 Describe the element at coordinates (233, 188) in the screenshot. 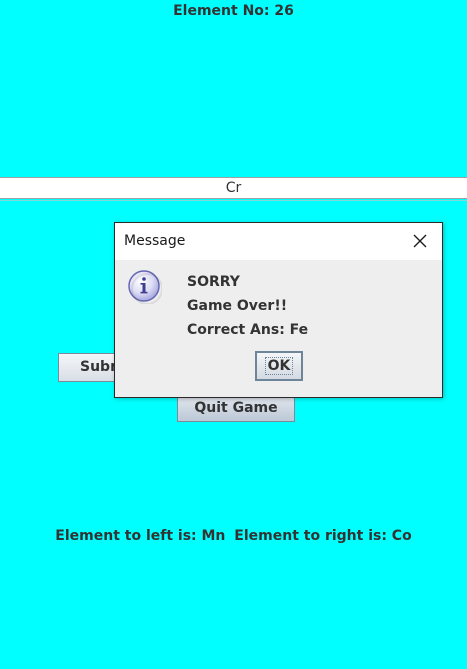

I see `answer-input: Cr` at that location.